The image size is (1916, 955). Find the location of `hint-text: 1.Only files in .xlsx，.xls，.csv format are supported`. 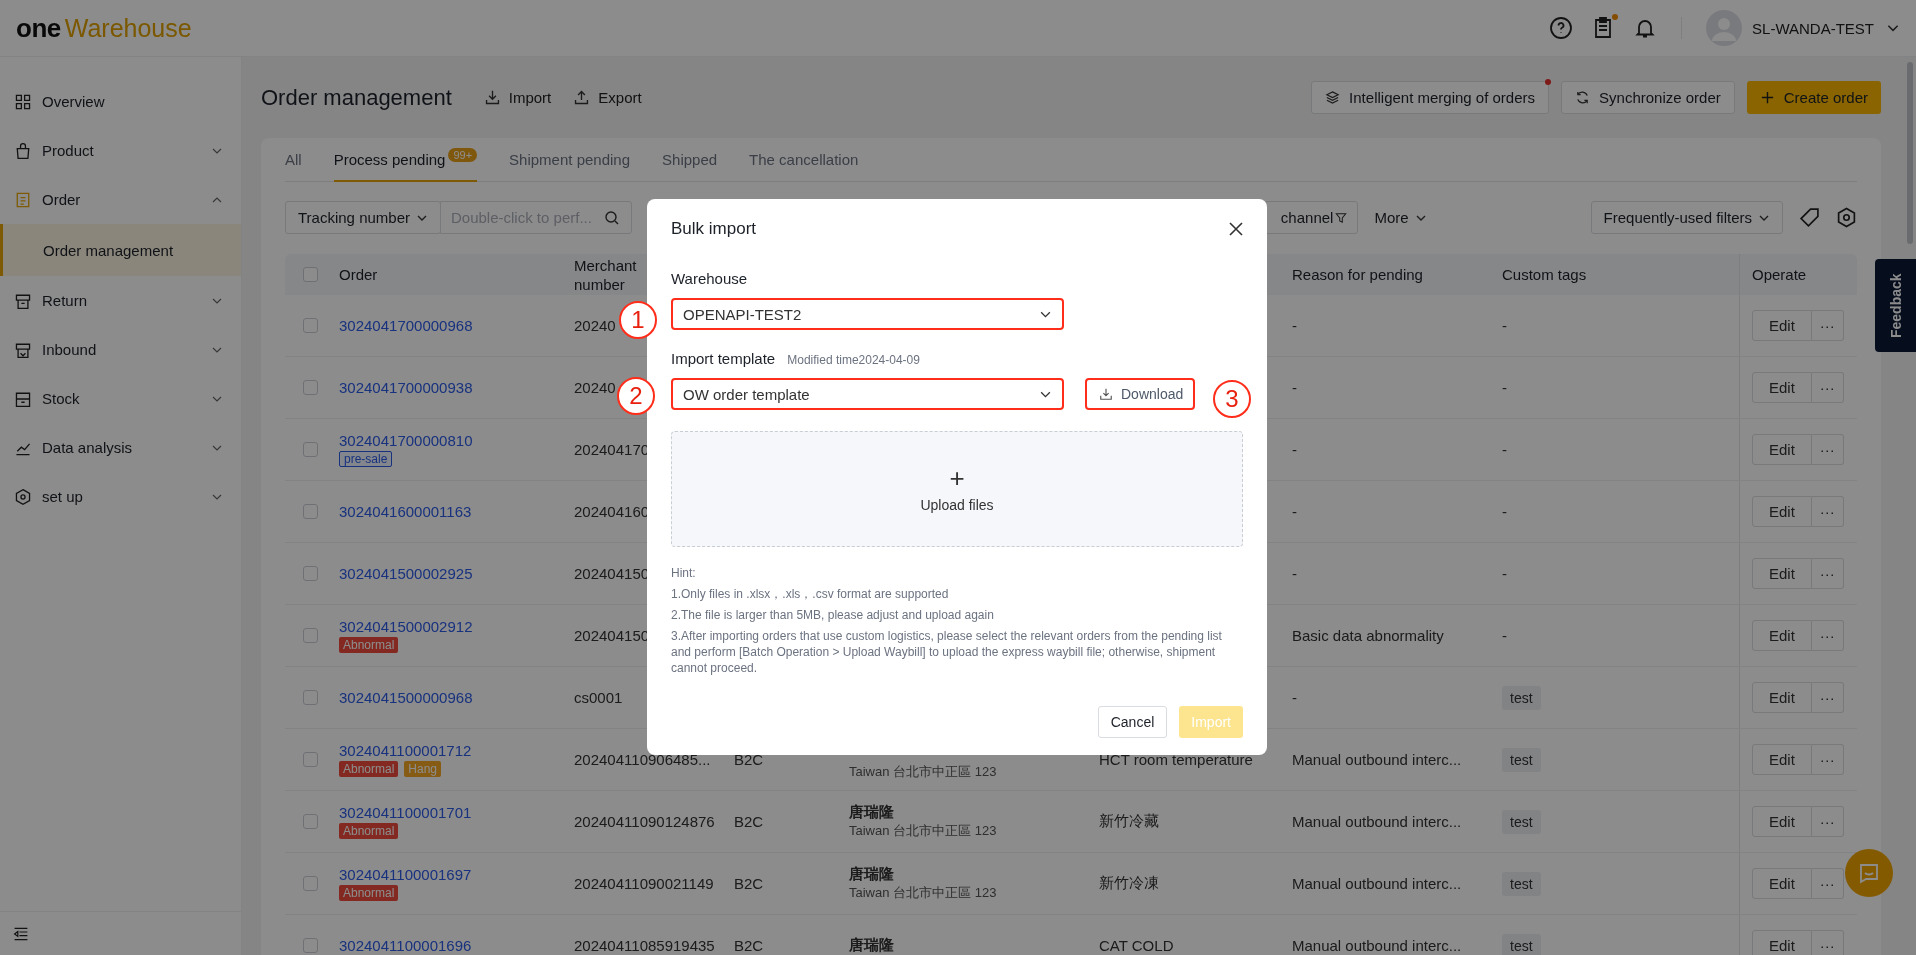

hint-text: 1.Only files in .xlsx，.xls，.csv format are supported is located at coordinates (810, 594).